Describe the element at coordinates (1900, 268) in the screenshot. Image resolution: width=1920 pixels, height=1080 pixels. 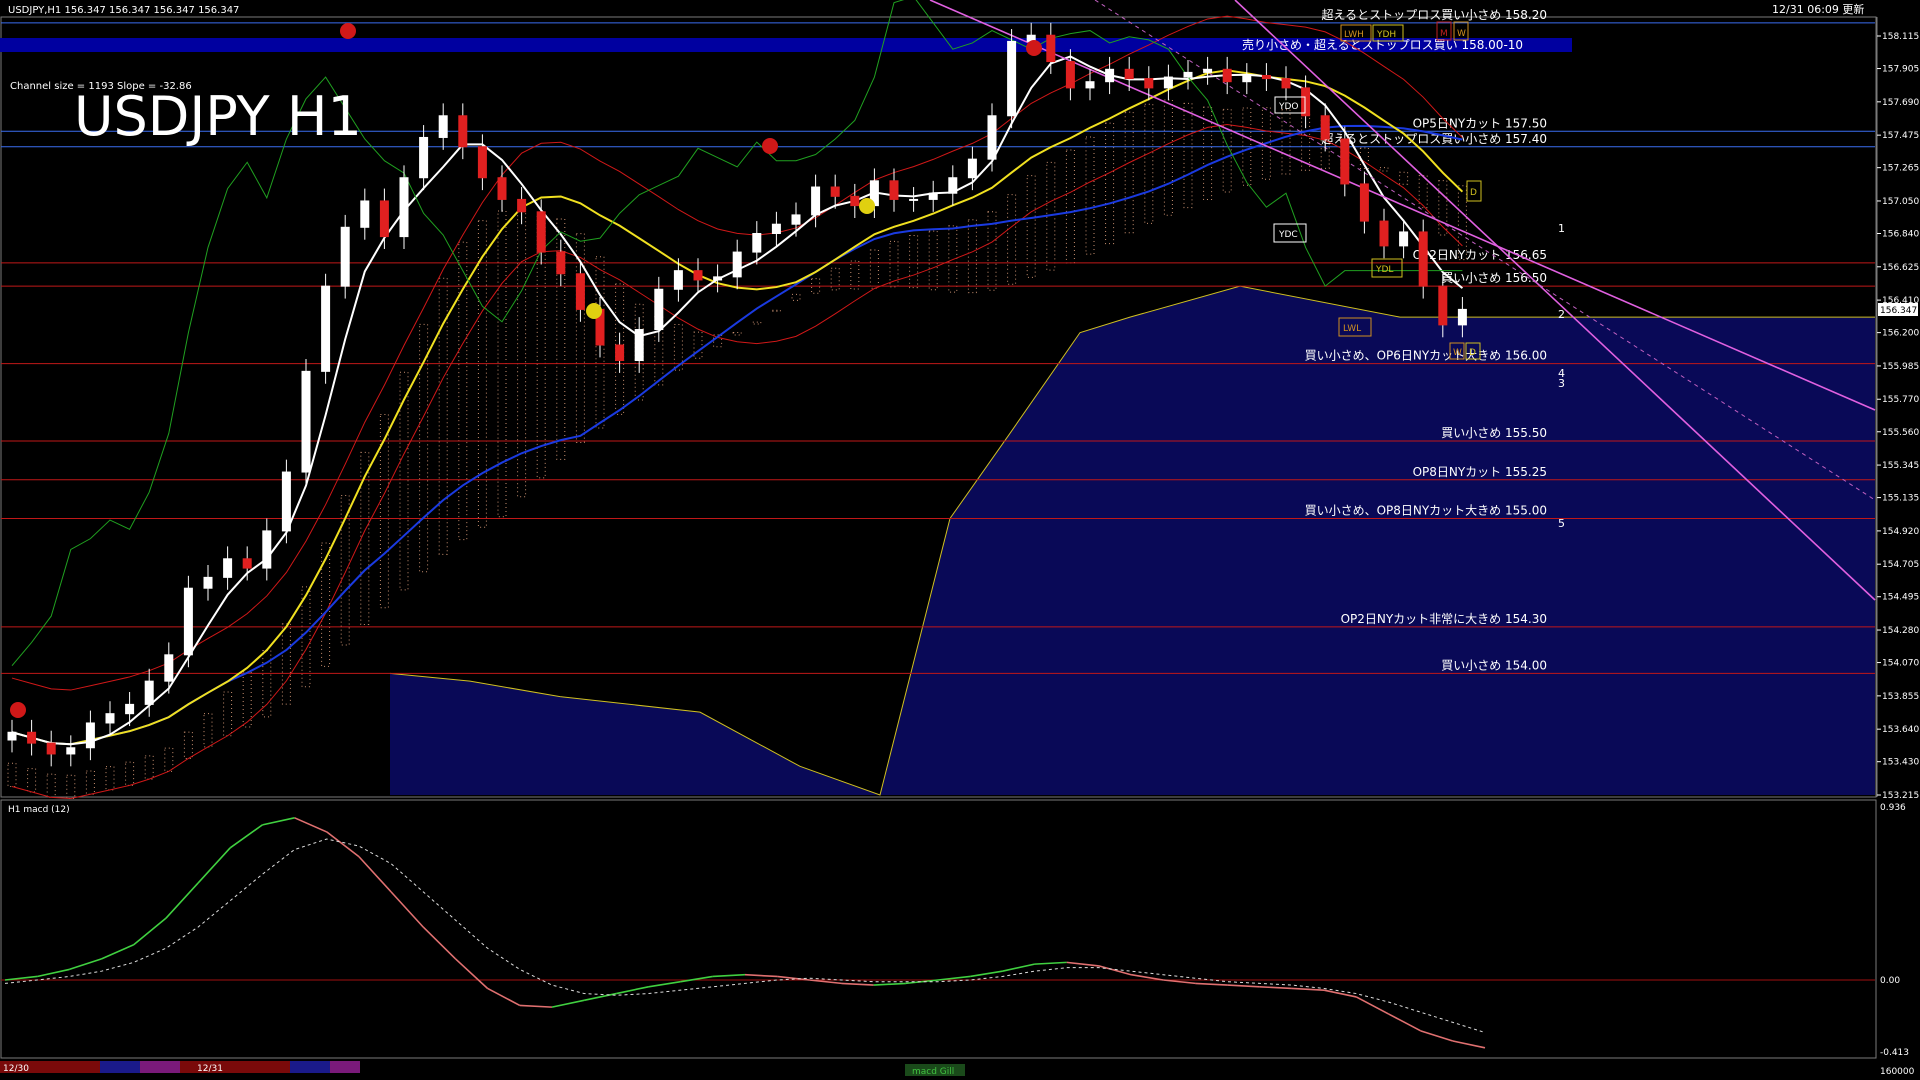
I see `price-tick-label: 156.625` at that location.